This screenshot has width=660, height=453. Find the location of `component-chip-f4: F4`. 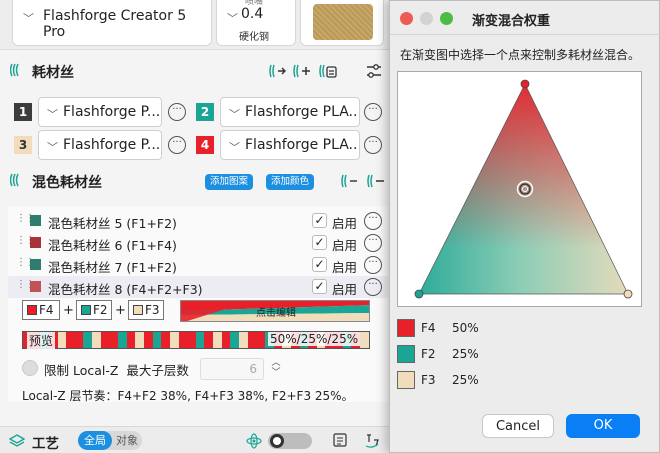

component-chip-f4: F4 is located at coordinates (41, 310).